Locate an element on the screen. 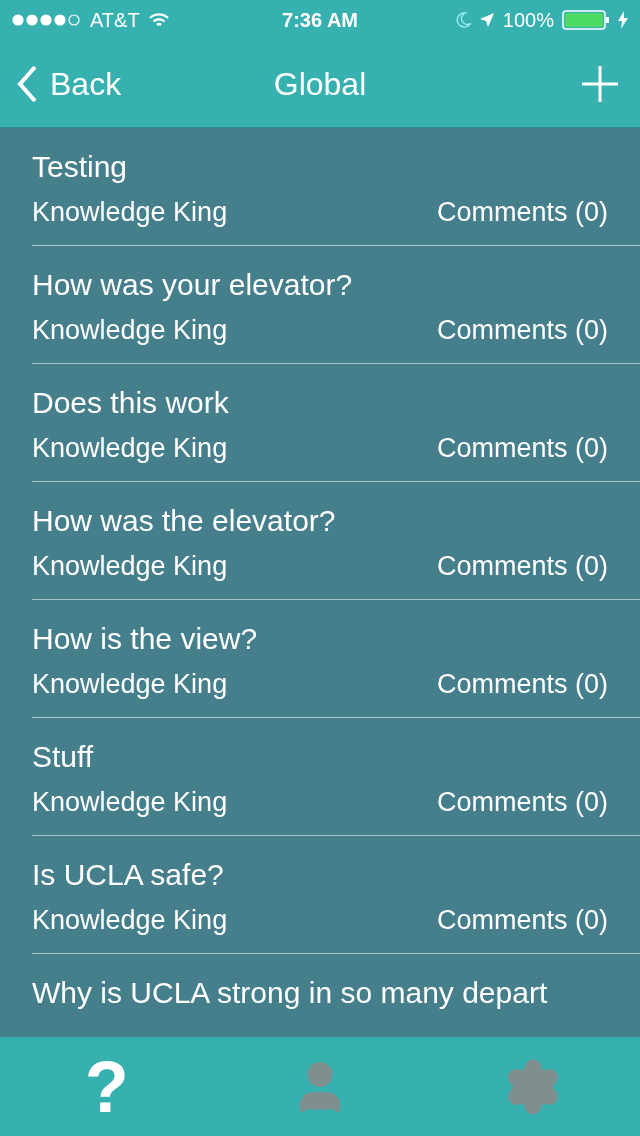  add-button is located at coordinates (600, 83).